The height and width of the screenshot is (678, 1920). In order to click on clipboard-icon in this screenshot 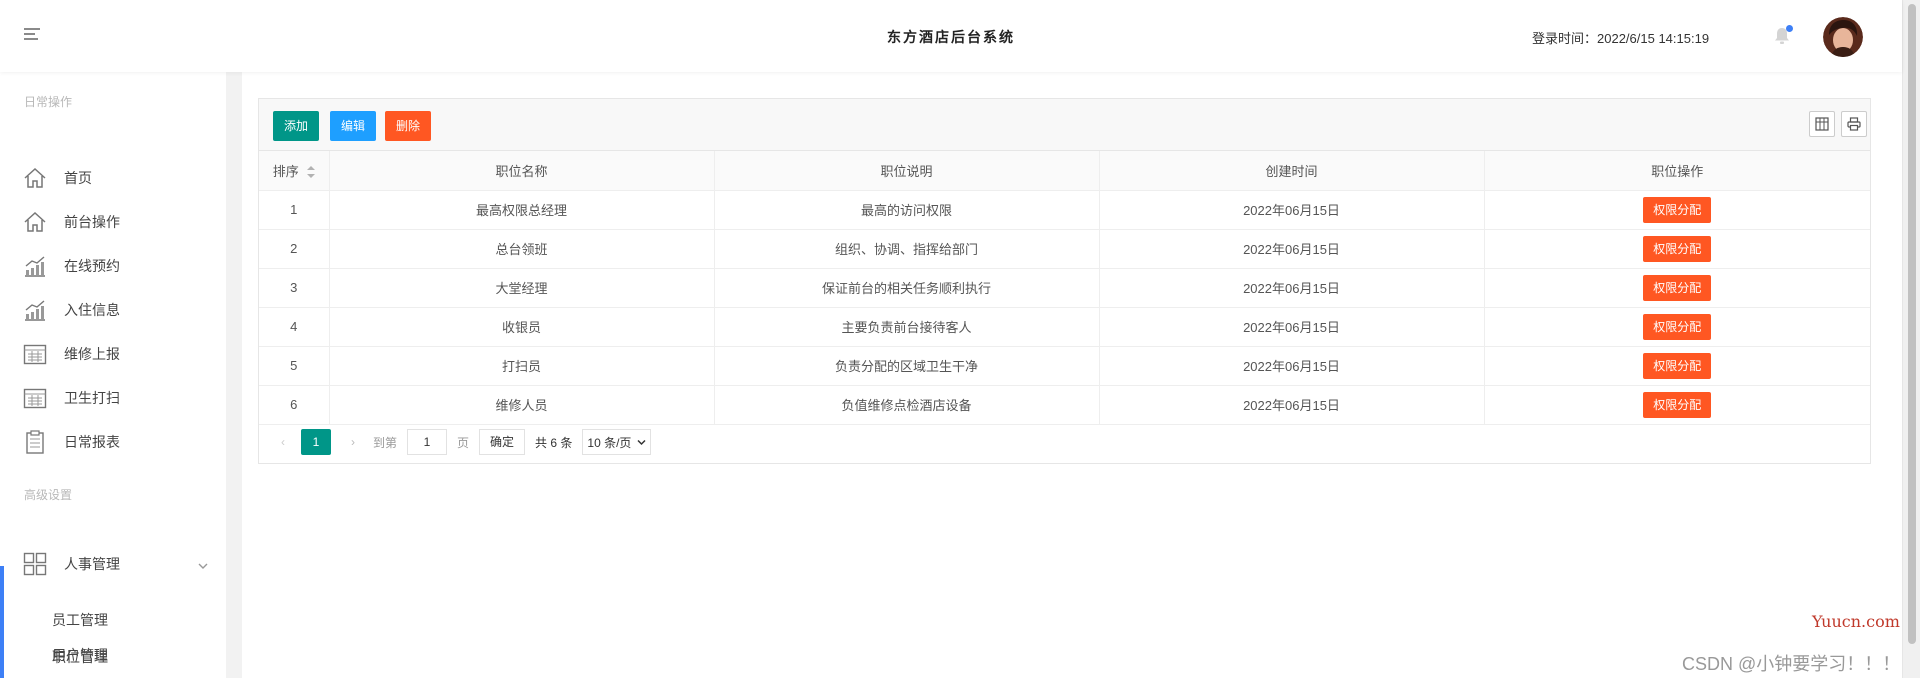, I will do `click(35, 442)`.